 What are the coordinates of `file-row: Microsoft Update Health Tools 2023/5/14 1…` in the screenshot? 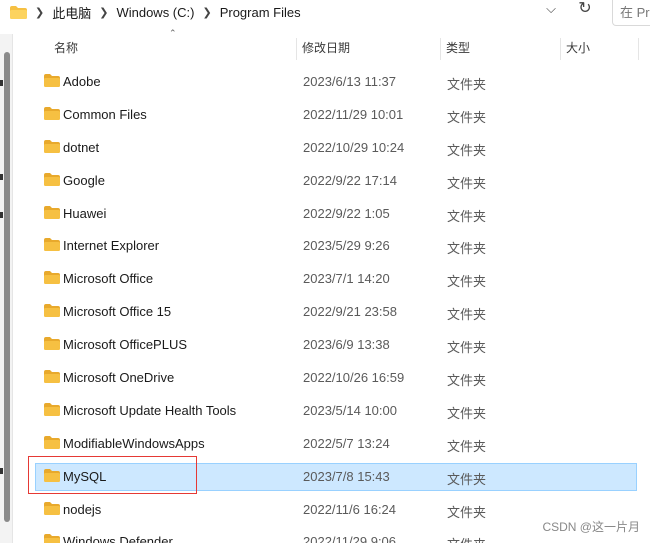 It's located at (332, 410).